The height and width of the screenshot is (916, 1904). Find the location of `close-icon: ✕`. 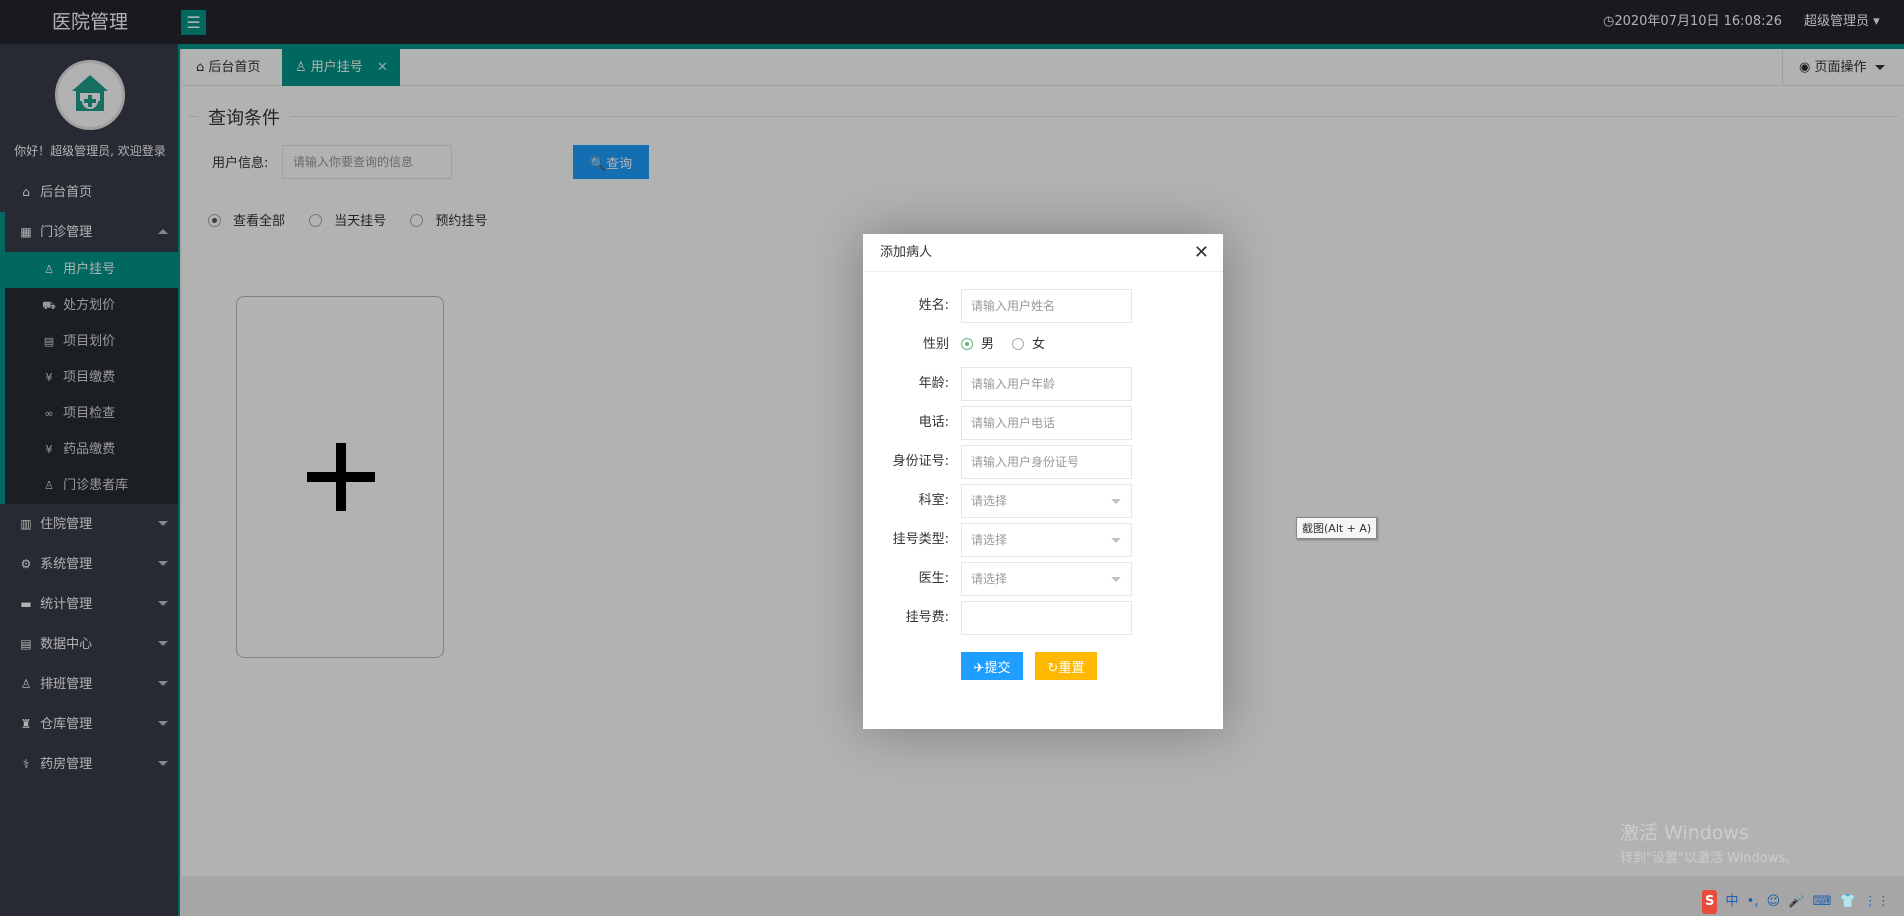

close-icon: ✕ is located at coordinates (1201, 253).